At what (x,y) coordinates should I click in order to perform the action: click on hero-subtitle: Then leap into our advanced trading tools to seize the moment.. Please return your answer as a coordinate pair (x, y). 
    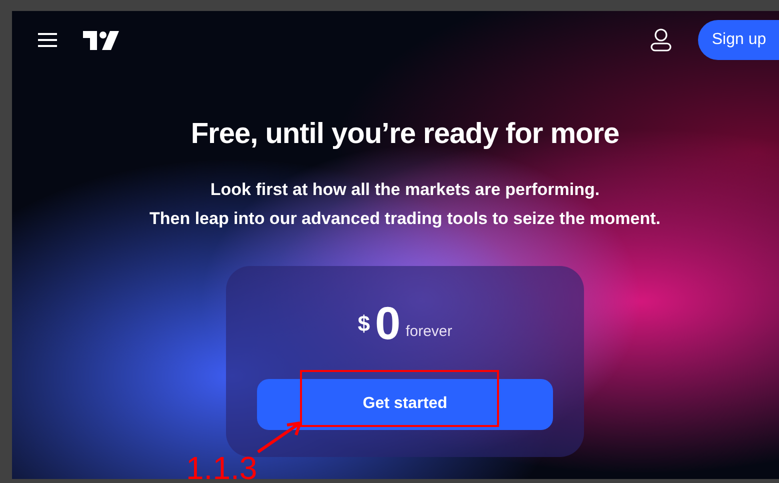
    Looking at the image, I should click on (404, 219).